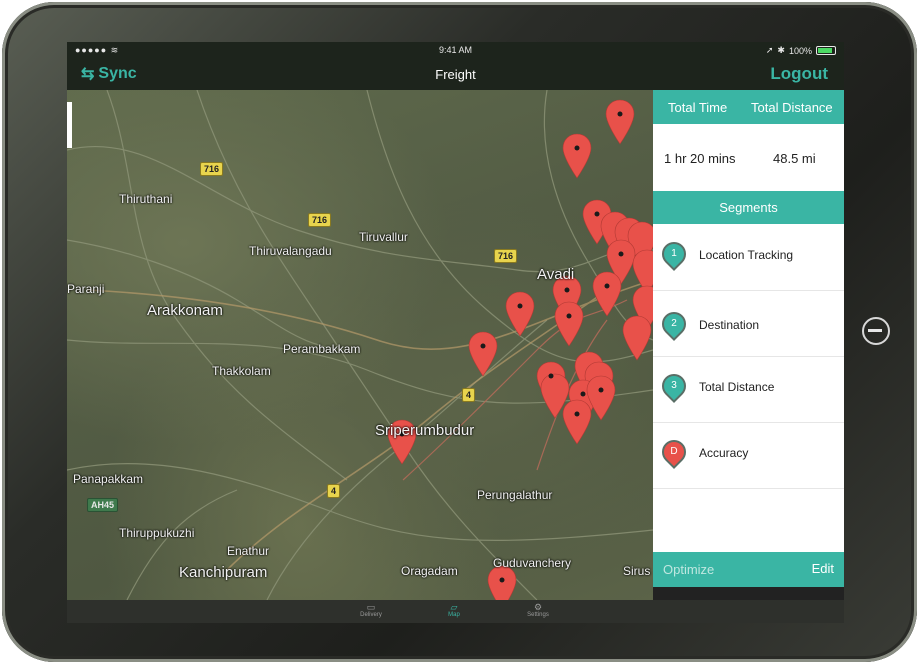 The image size is (921, 666). I want to click on status-time: 9:41 AM, so click(455, 50).